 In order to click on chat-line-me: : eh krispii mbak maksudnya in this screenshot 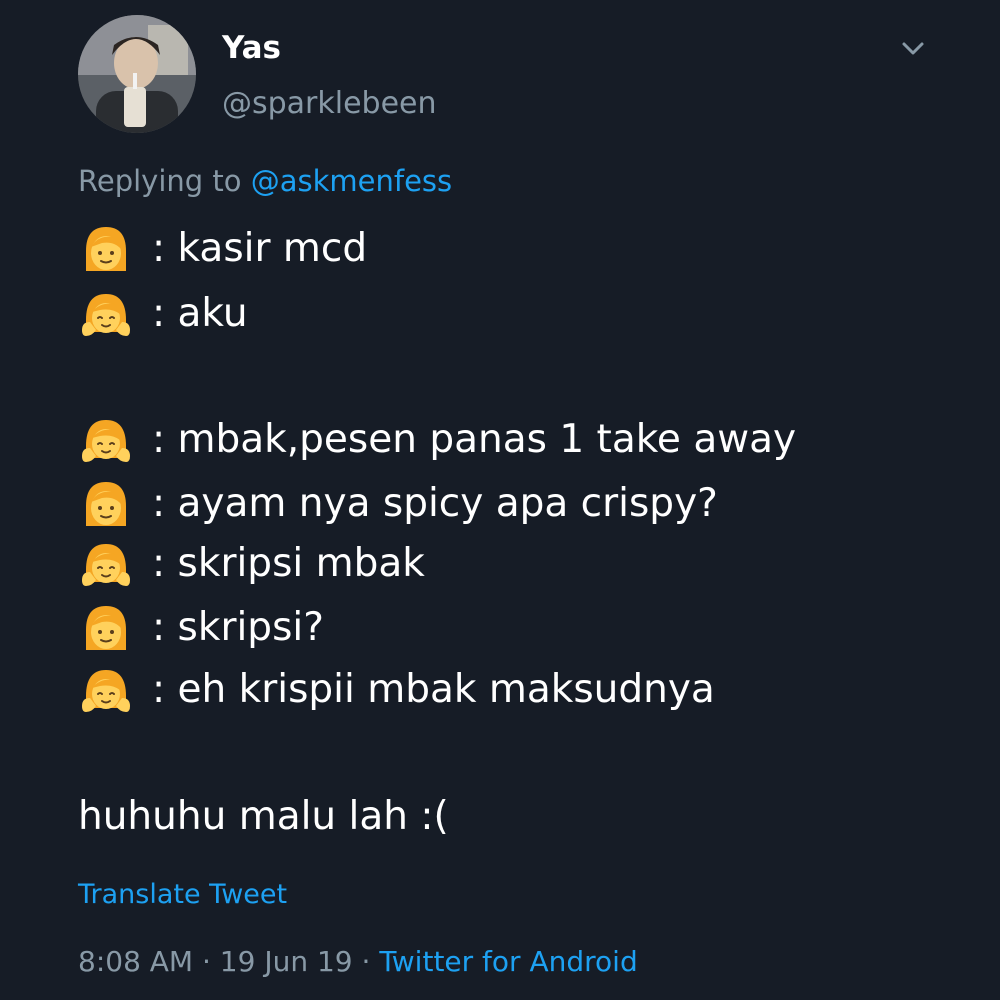, I will do `click(396, 690)`.